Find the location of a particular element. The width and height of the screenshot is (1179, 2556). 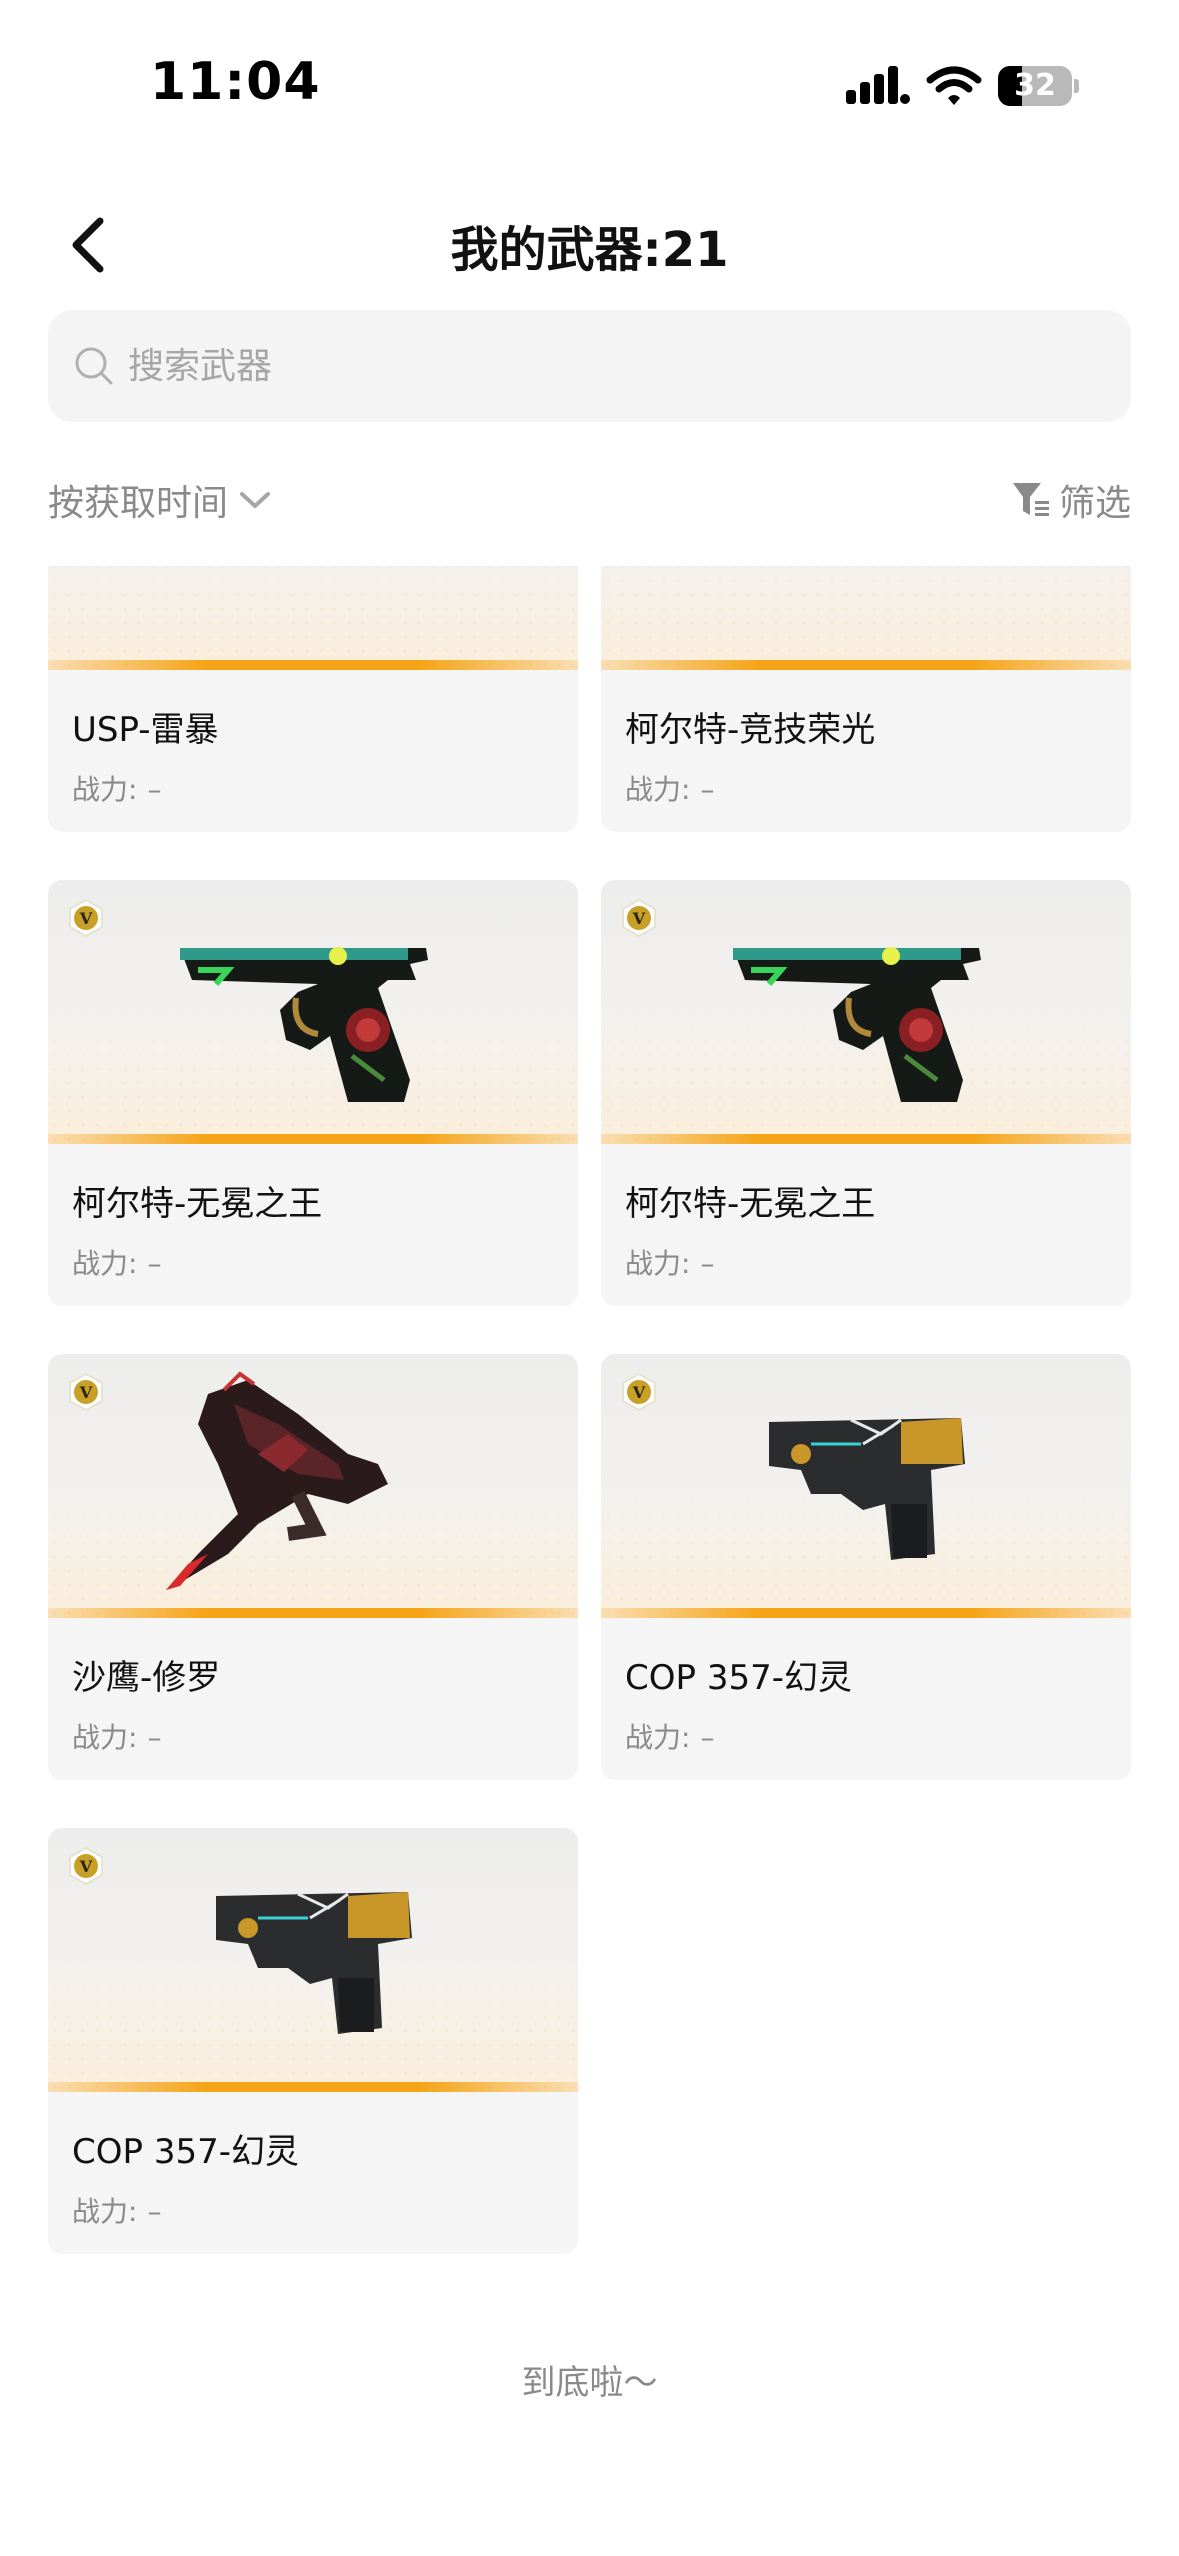

filter-icon is located at coordinates (1030, 499).